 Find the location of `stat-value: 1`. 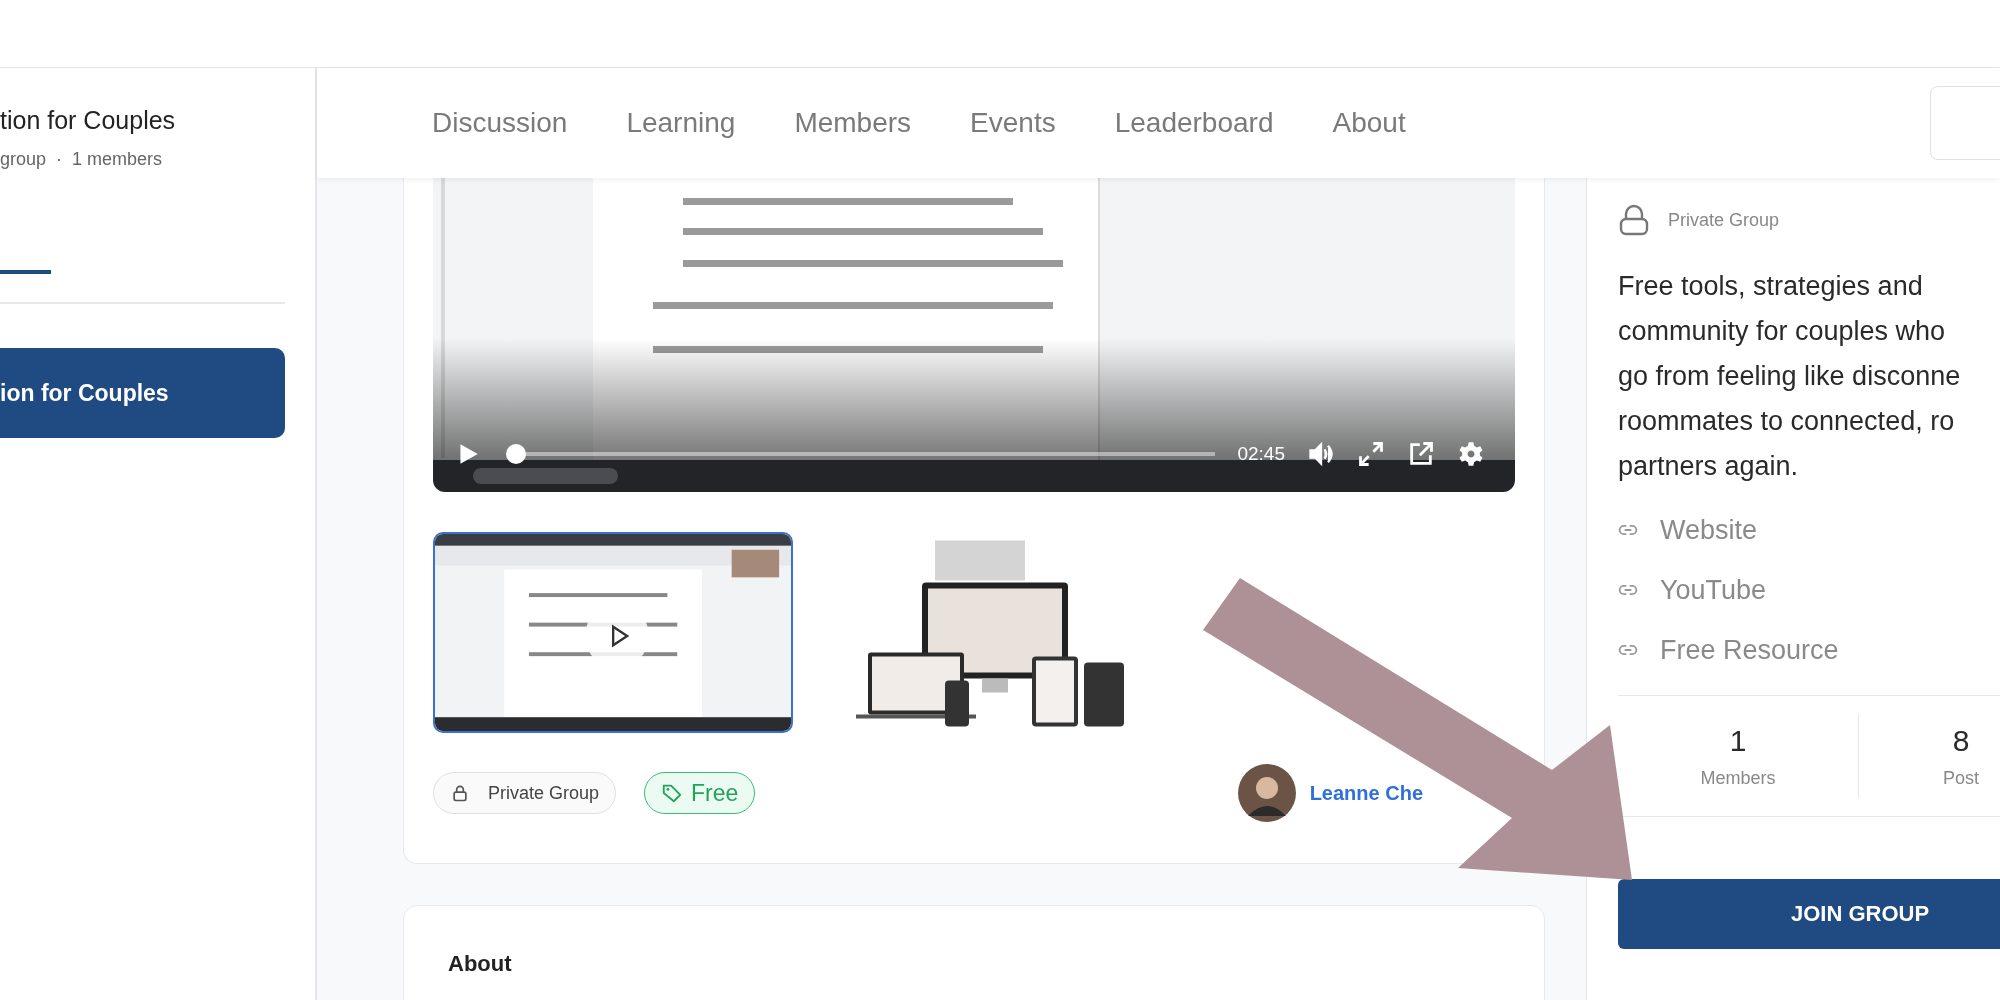

stat-value: 1 is located at coordinates (1738, 740).